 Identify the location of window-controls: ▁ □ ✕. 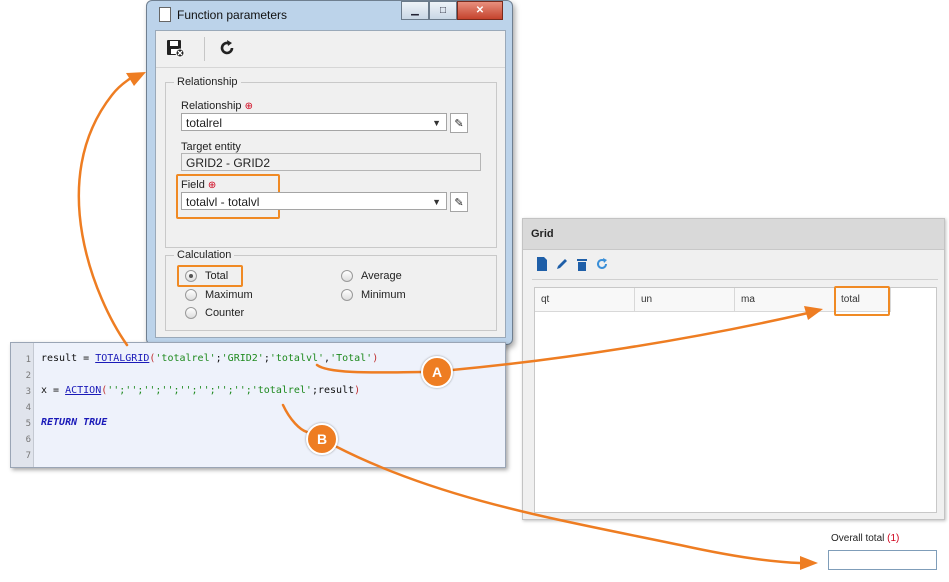
(452, 11).